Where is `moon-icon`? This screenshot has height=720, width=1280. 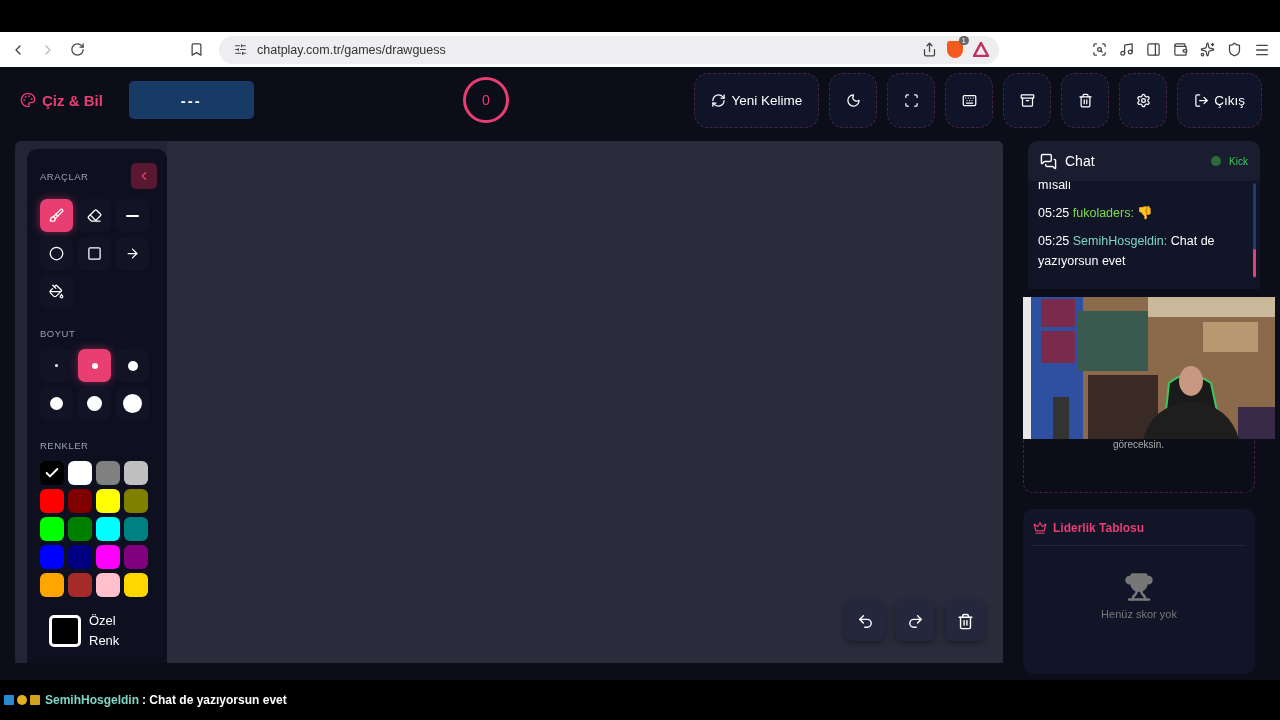 moon-icon is located at coordinates (853, 100).